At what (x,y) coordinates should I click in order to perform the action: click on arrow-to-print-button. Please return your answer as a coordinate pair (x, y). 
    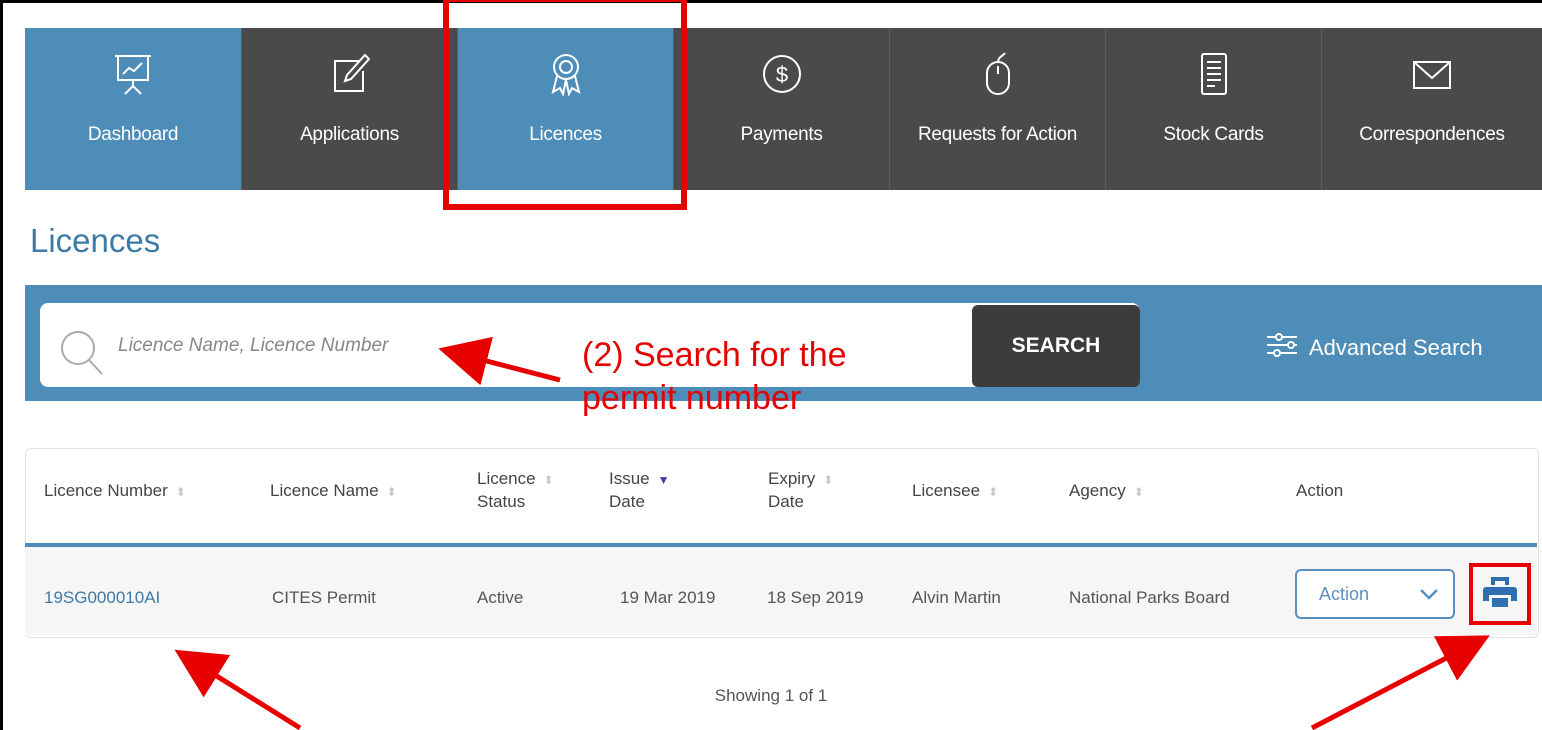
    Looking at the image, I should click on (1400, 682).